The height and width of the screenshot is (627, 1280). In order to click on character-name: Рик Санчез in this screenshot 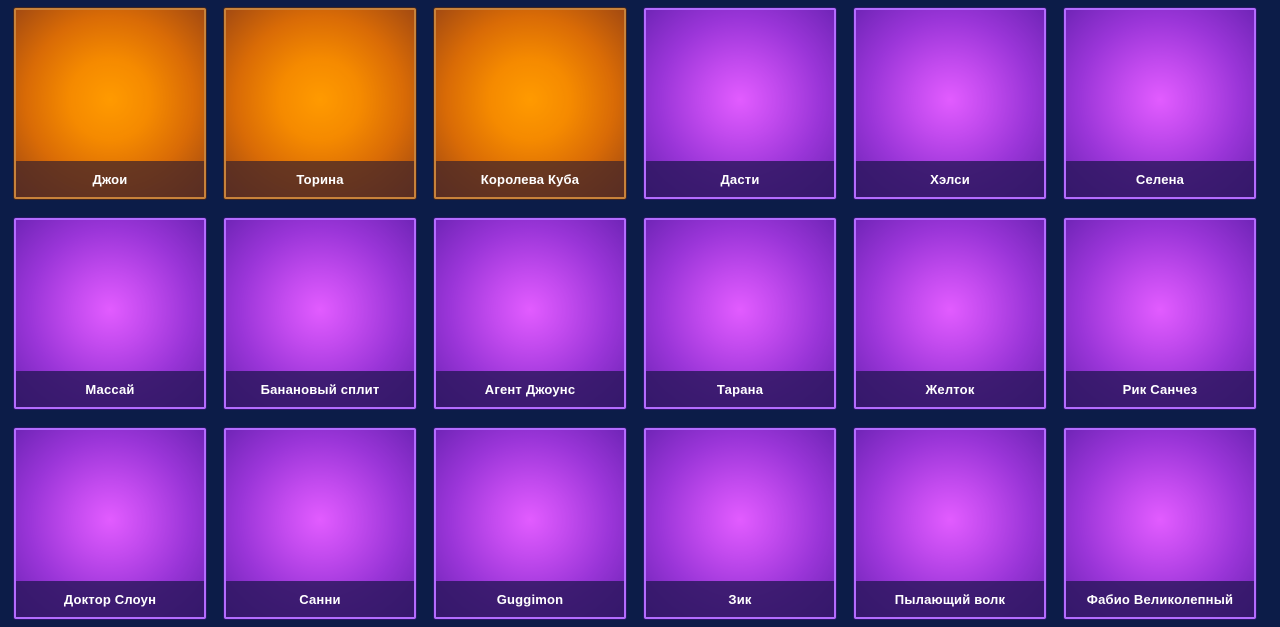, I will do `click(1160, 389)`.